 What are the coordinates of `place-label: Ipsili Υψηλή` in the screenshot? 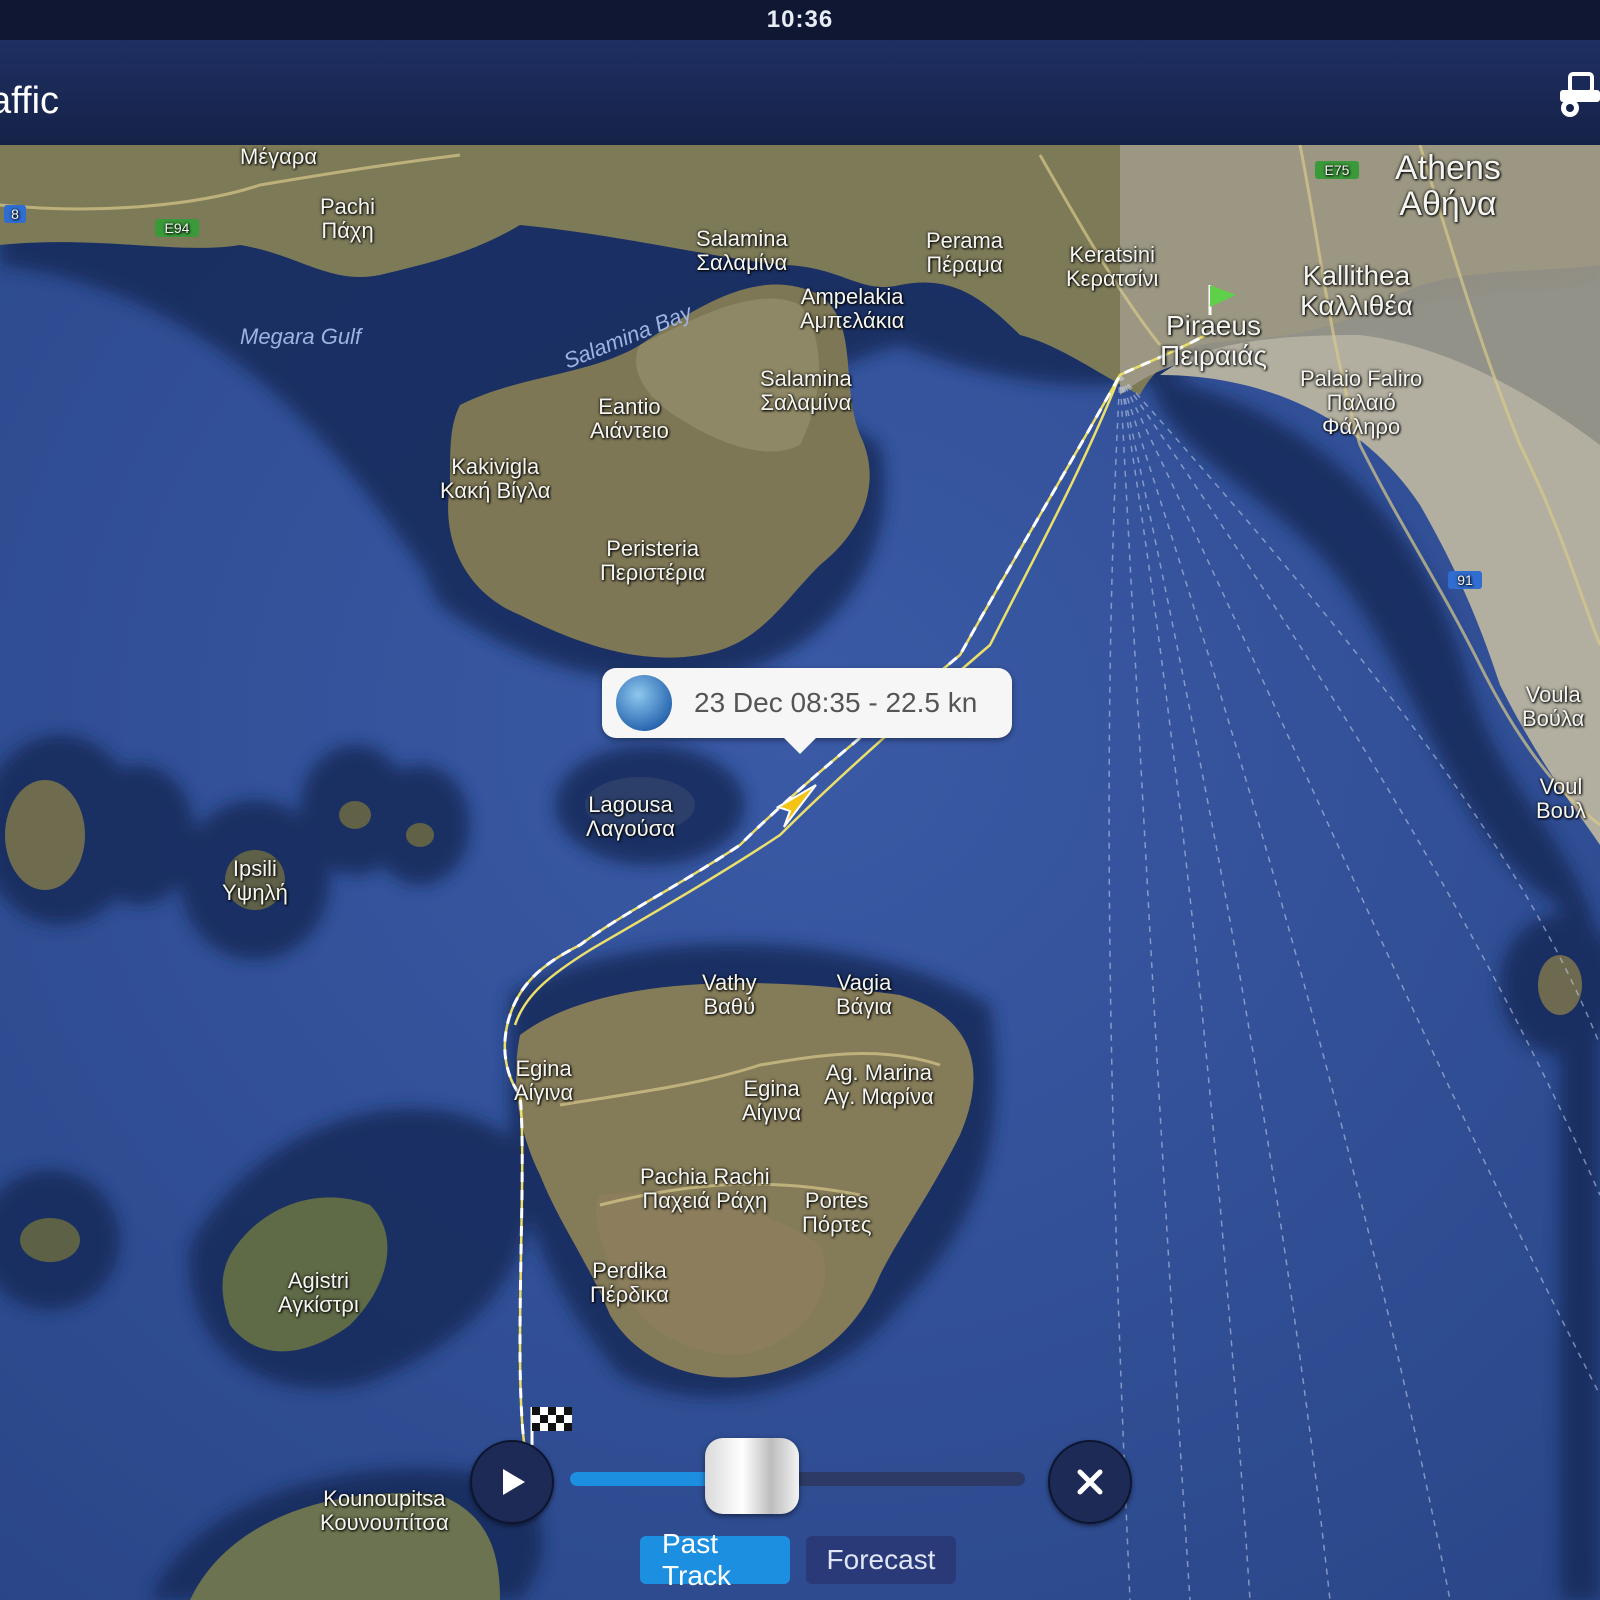 It's located at (255, 880).